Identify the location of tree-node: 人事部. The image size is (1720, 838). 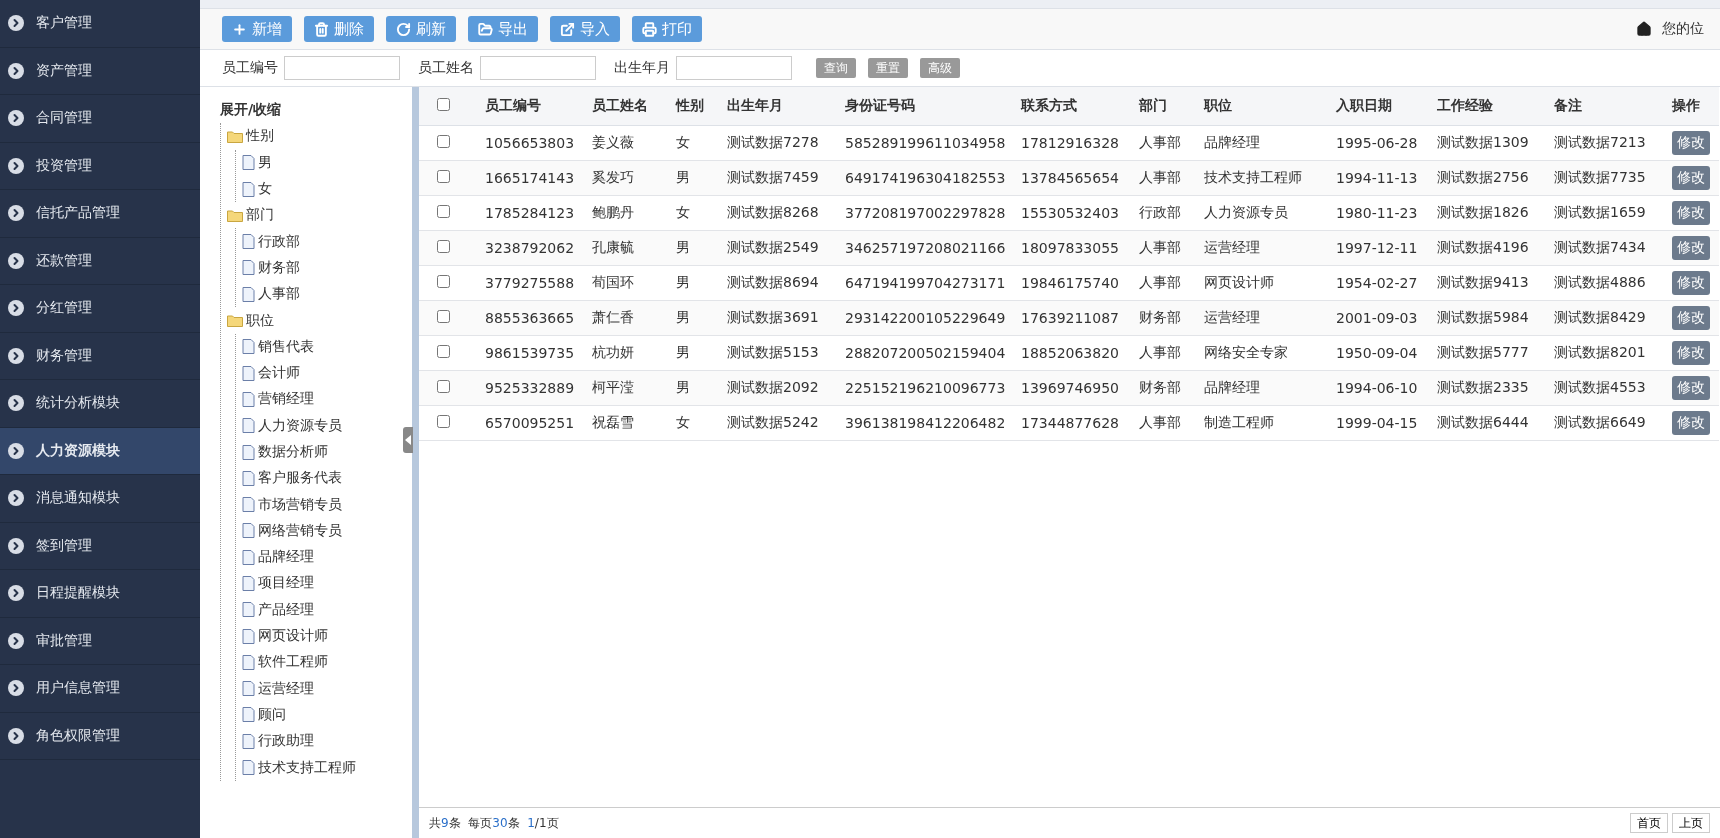
(279, 294).